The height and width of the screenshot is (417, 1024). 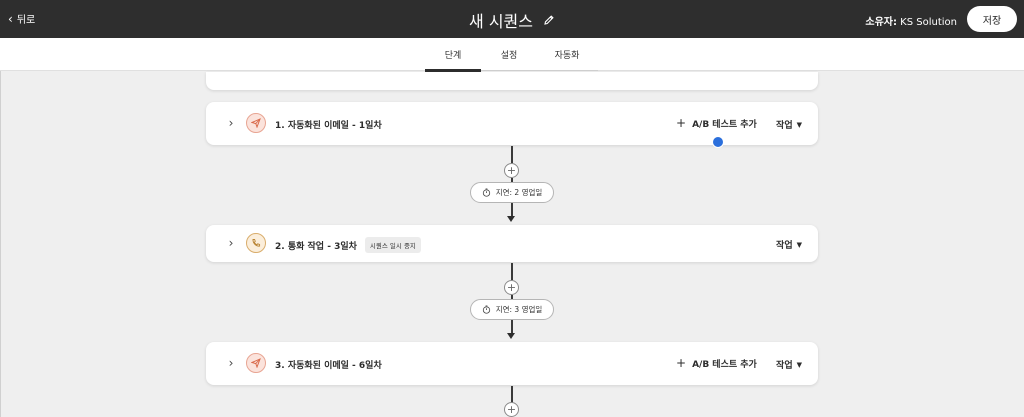 I want to click on tab-automation: 자동화, so click(x=567, y=54).